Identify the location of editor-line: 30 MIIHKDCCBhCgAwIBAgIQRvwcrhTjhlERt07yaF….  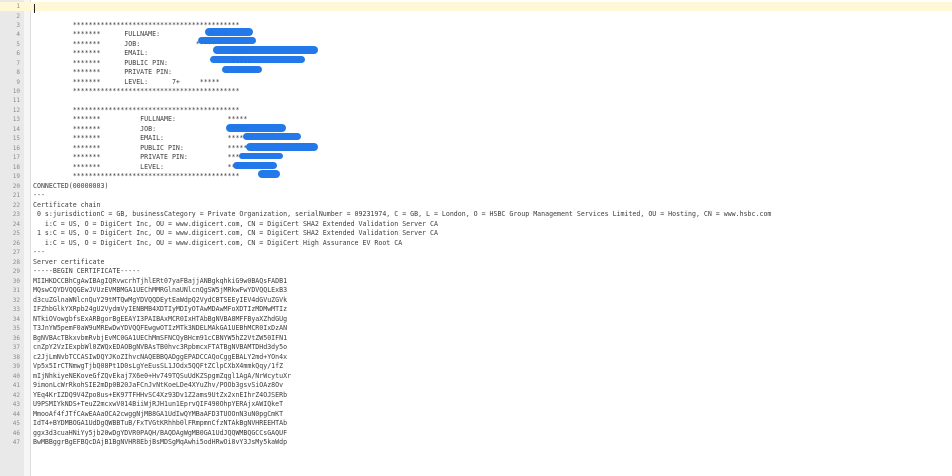
(476, 281).